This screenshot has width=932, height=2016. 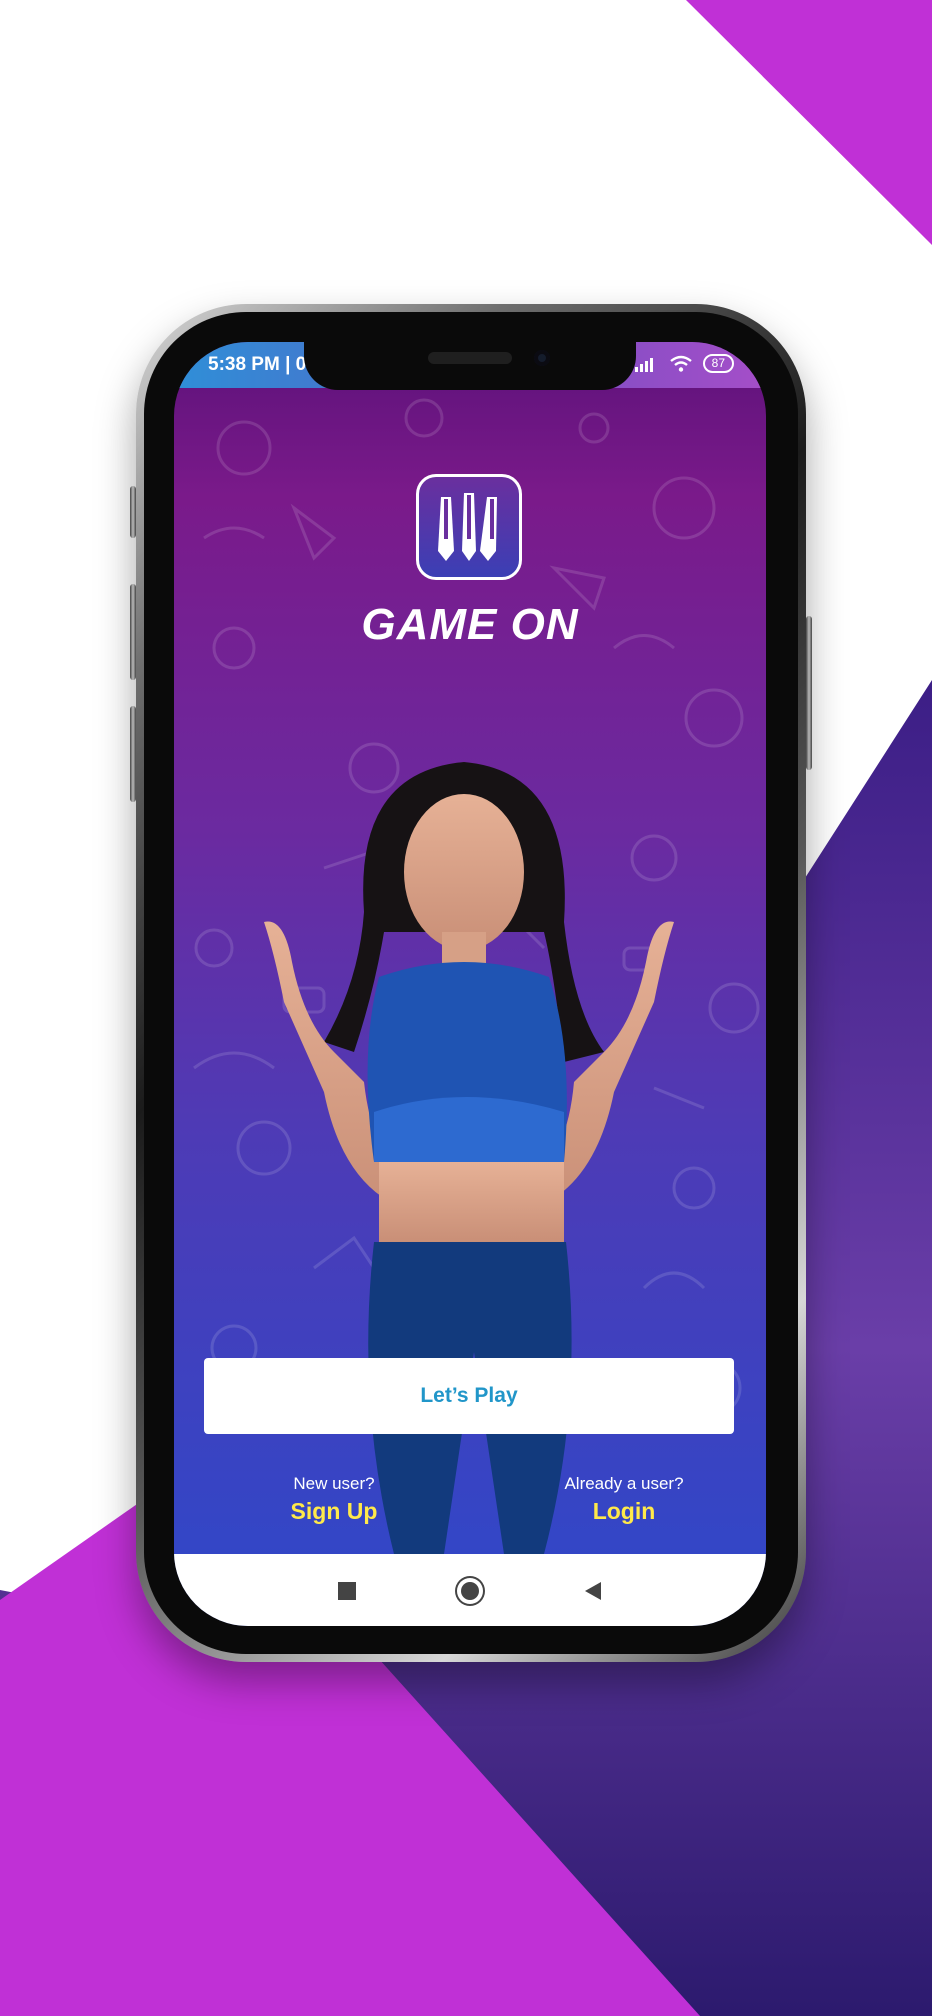 I want to click on signup-prompt: New user?, so click(x=334, y=1483).